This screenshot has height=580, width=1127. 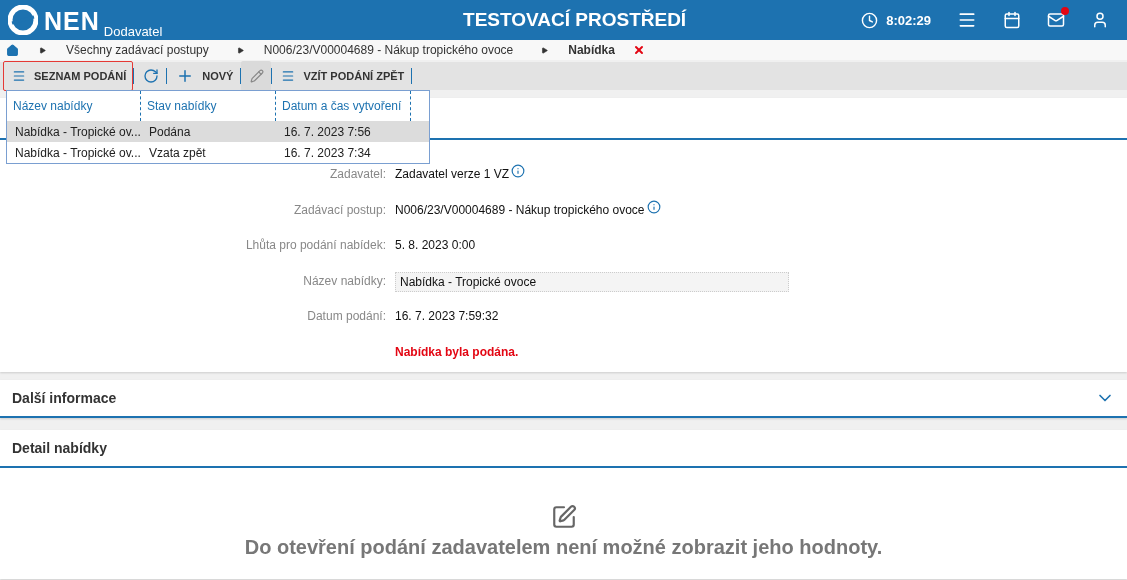 What do you see at coordinates (563, 516) in the screenshot?
I see `edit-icon` at bounding box center [563, 516].